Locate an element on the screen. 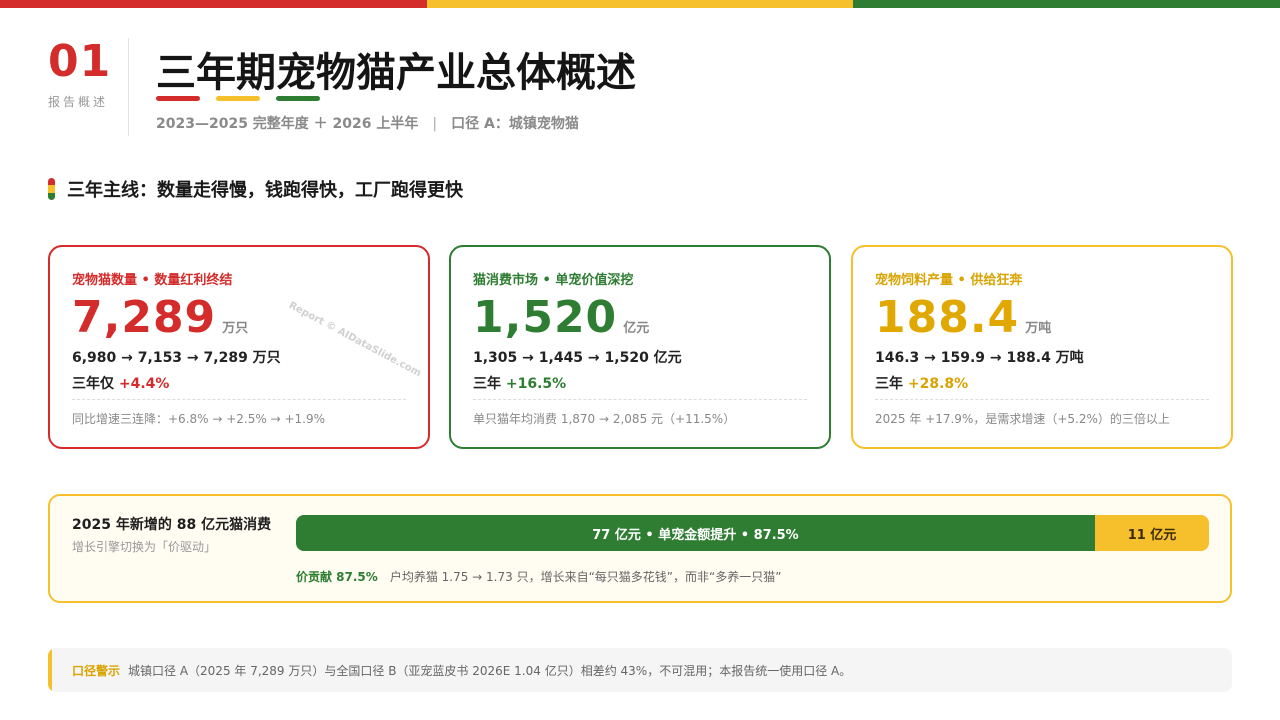  section-label: 报告概述 is located at coordinates (78, 102).